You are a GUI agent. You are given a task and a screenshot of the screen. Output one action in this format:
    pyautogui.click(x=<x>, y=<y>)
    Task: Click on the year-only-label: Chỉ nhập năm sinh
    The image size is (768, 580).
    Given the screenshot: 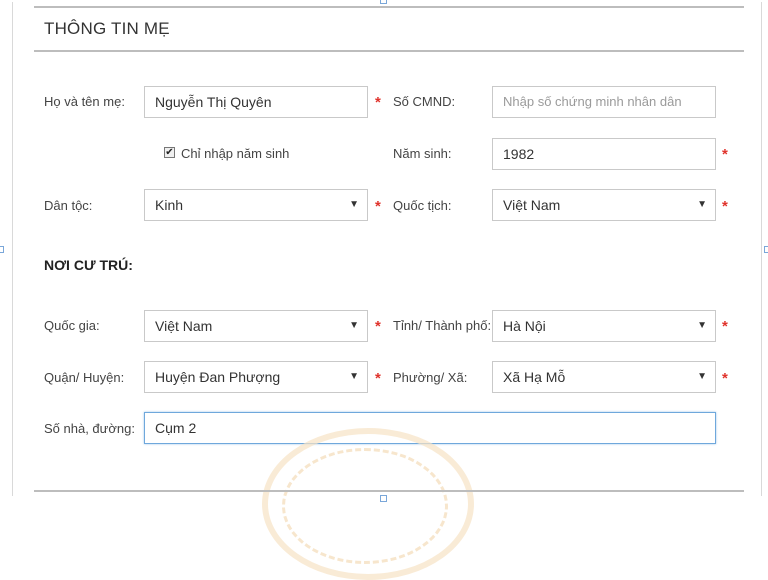 What is the action you would take?
    pyautogui.click(x=235, y=153)
    